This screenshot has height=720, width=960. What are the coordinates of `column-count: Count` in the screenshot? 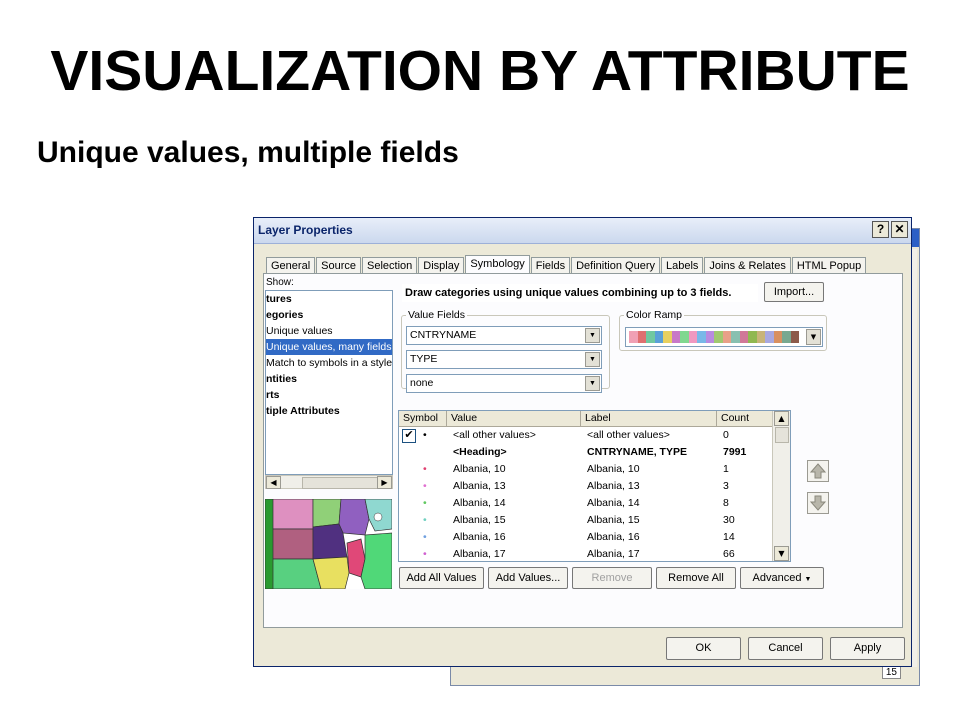 It's located at (745, 419).